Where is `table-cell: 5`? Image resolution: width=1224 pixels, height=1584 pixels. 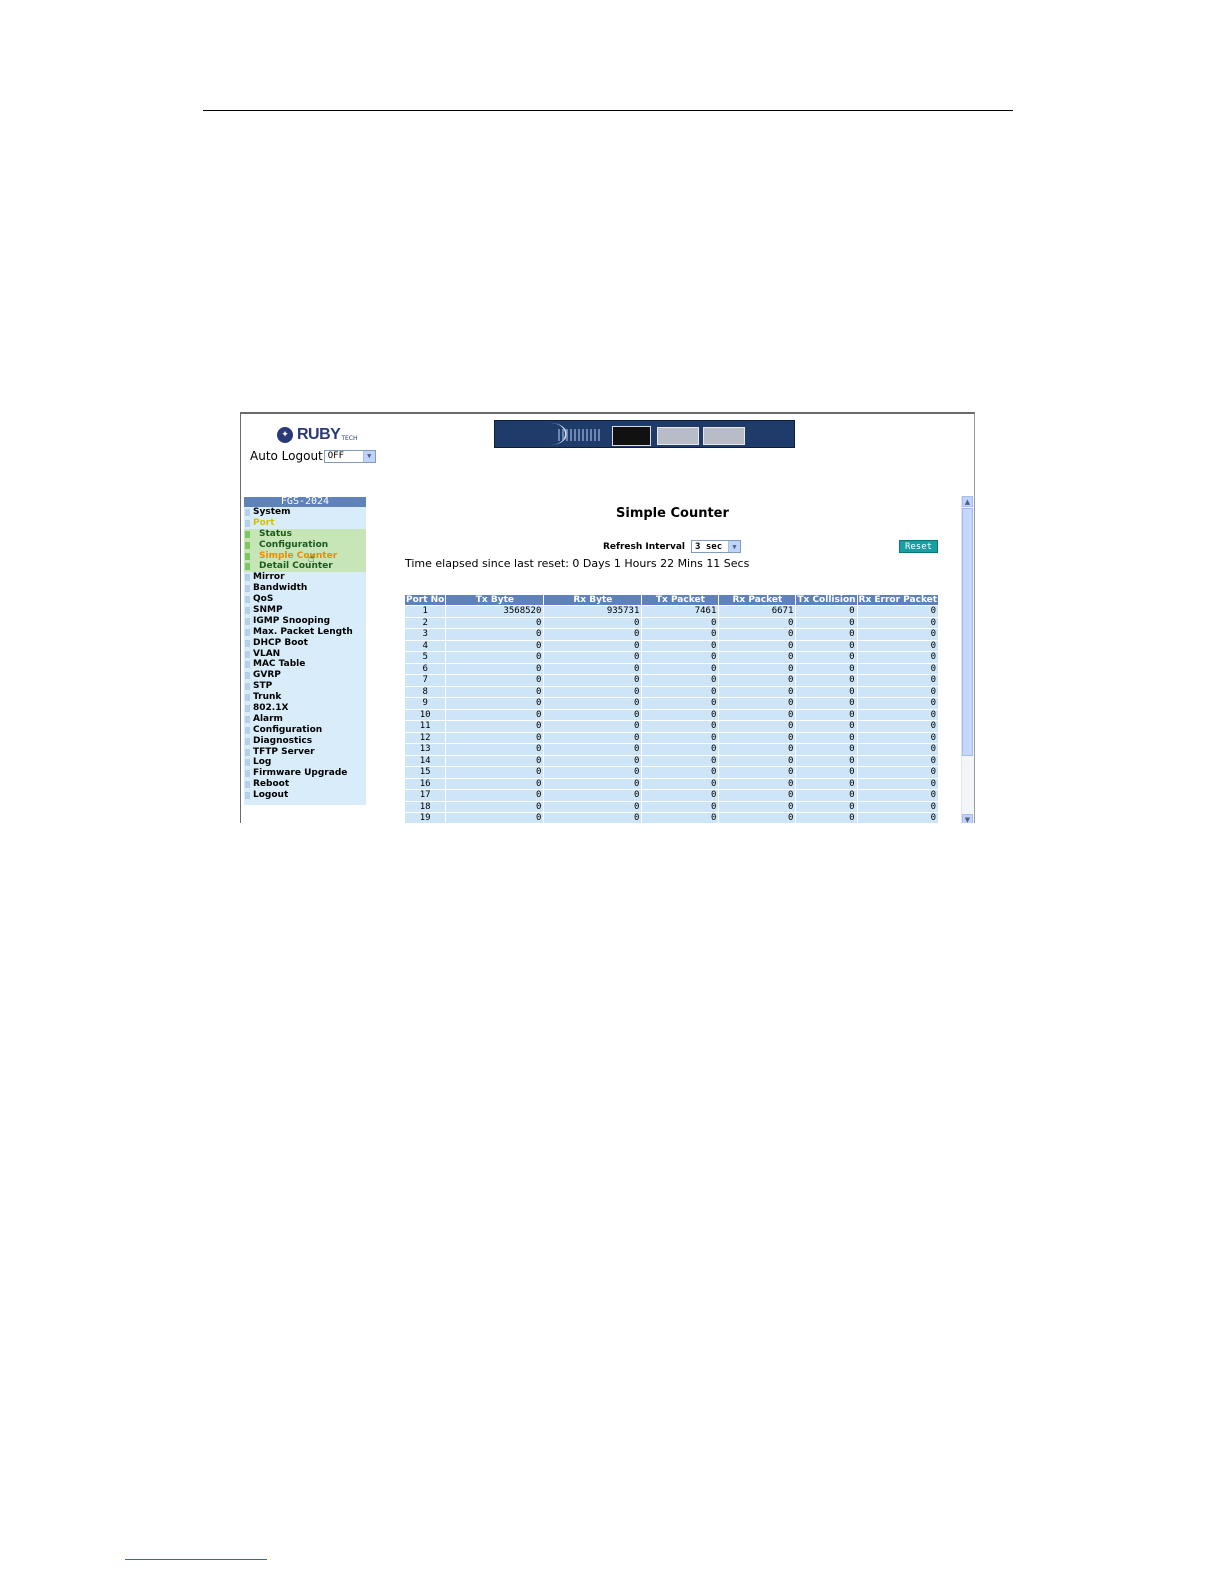
table-cell: 5 is located at coordinates (425, 657).